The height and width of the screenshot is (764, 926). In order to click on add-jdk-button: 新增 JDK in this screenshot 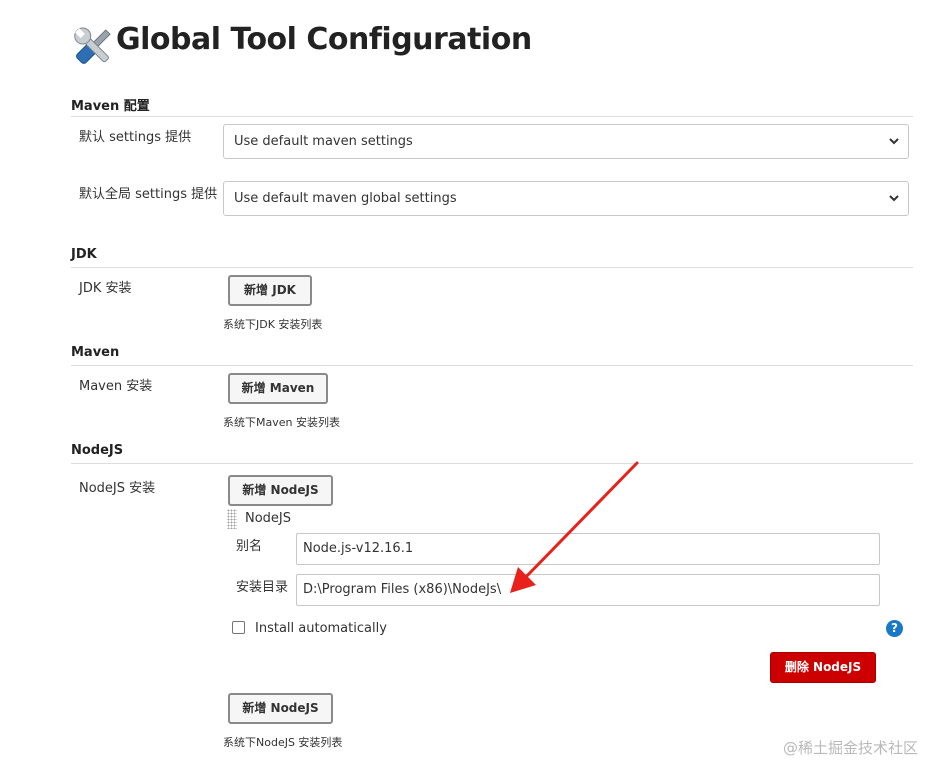, I will do `click(270, 290)`.